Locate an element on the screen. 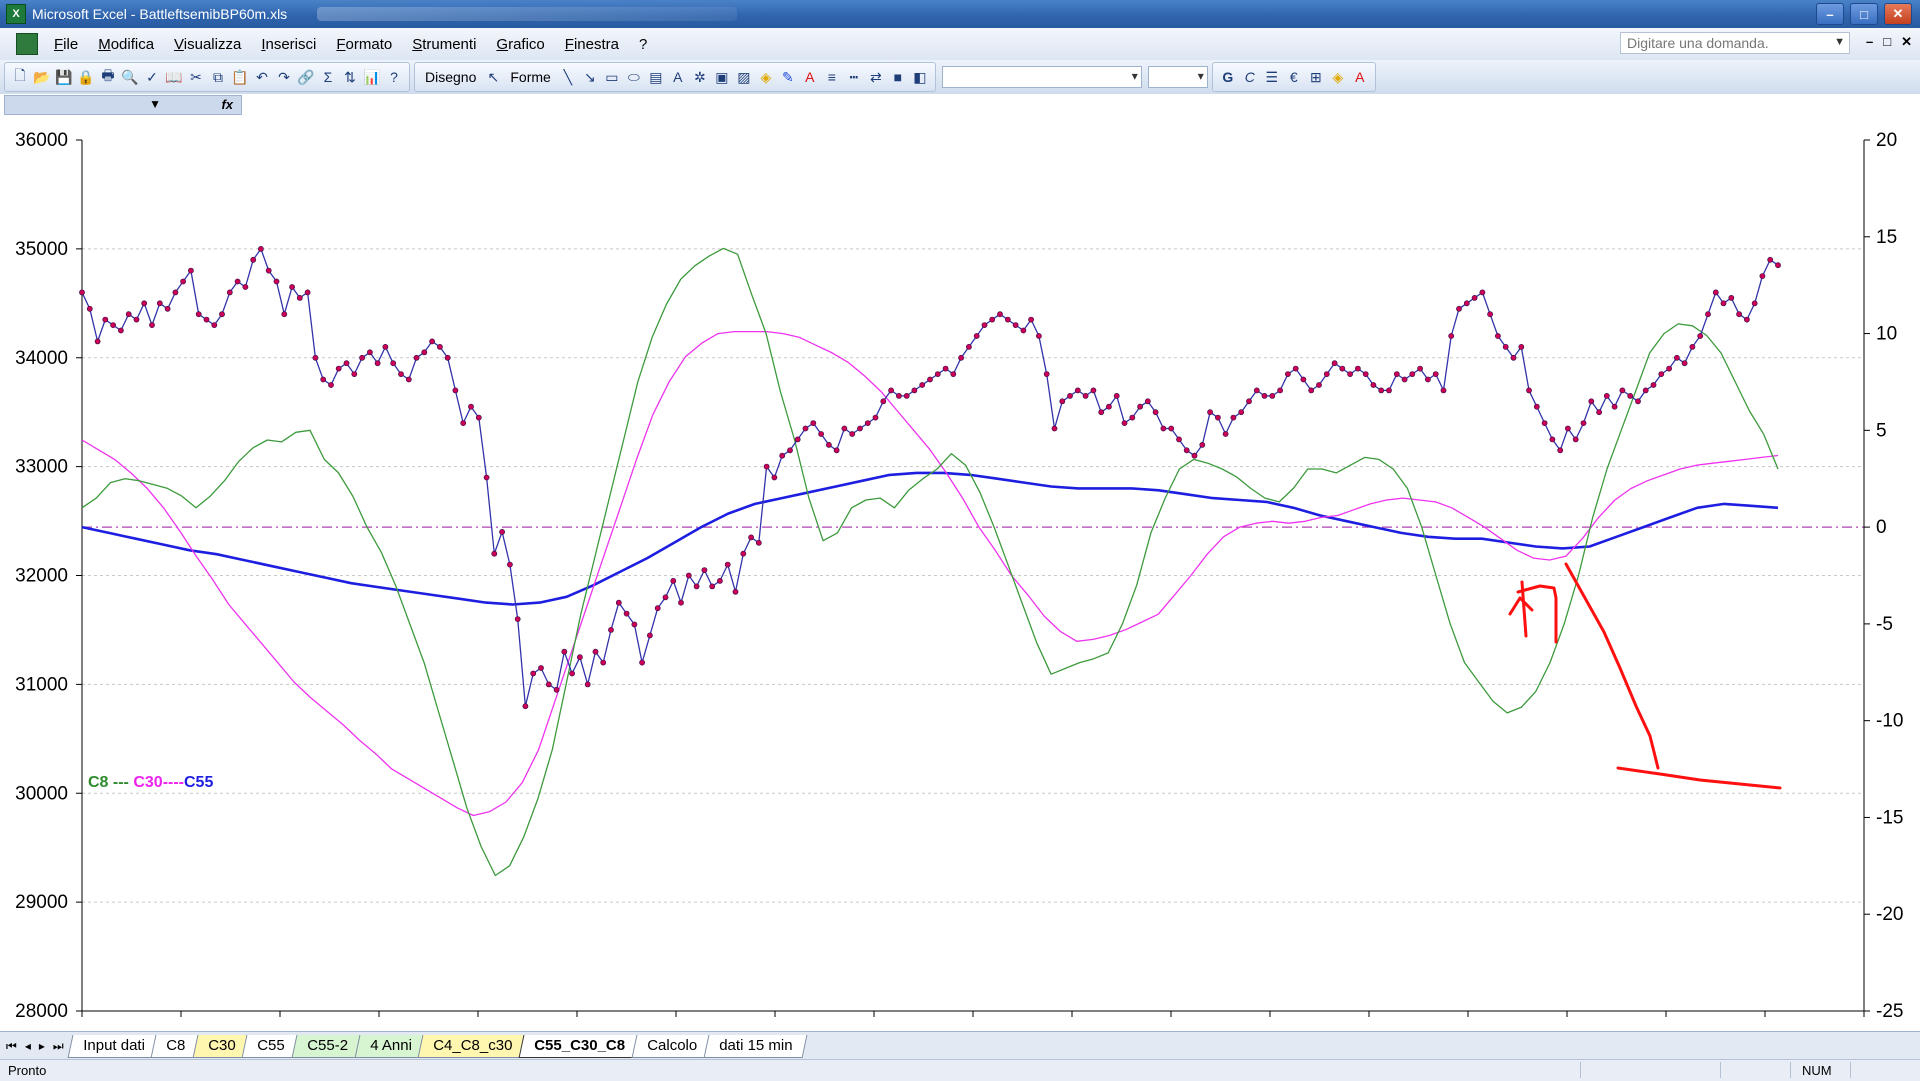  fill-bucket-icon: ◈ is located at coordinates (1338, 77).